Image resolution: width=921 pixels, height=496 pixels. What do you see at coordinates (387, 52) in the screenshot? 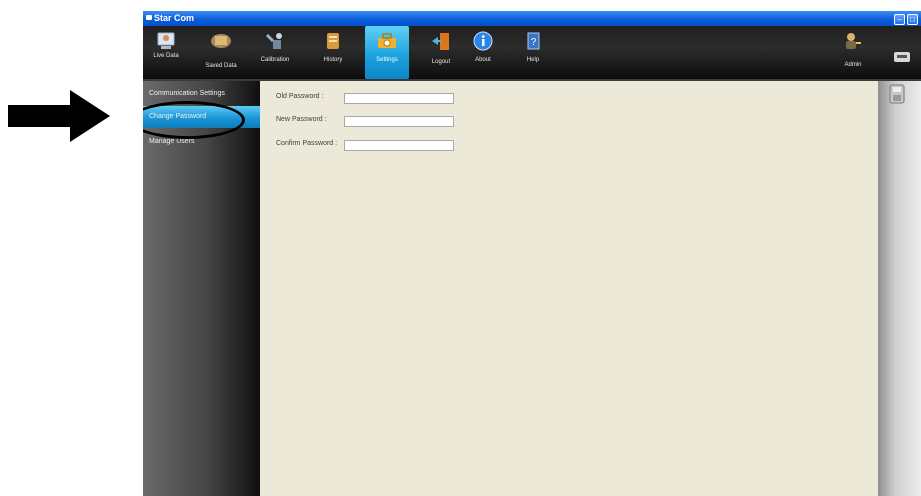
I see `toolbar-settings: Settings` at bounding box center [387, 52].